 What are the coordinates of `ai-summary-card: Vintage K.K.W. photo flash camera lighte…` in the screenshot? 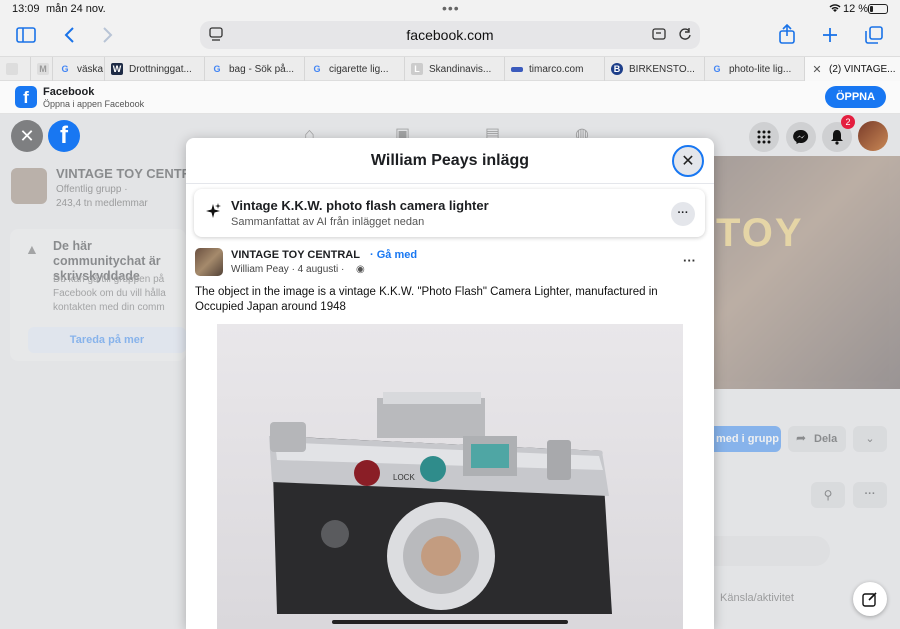 It's located at (449, 213).